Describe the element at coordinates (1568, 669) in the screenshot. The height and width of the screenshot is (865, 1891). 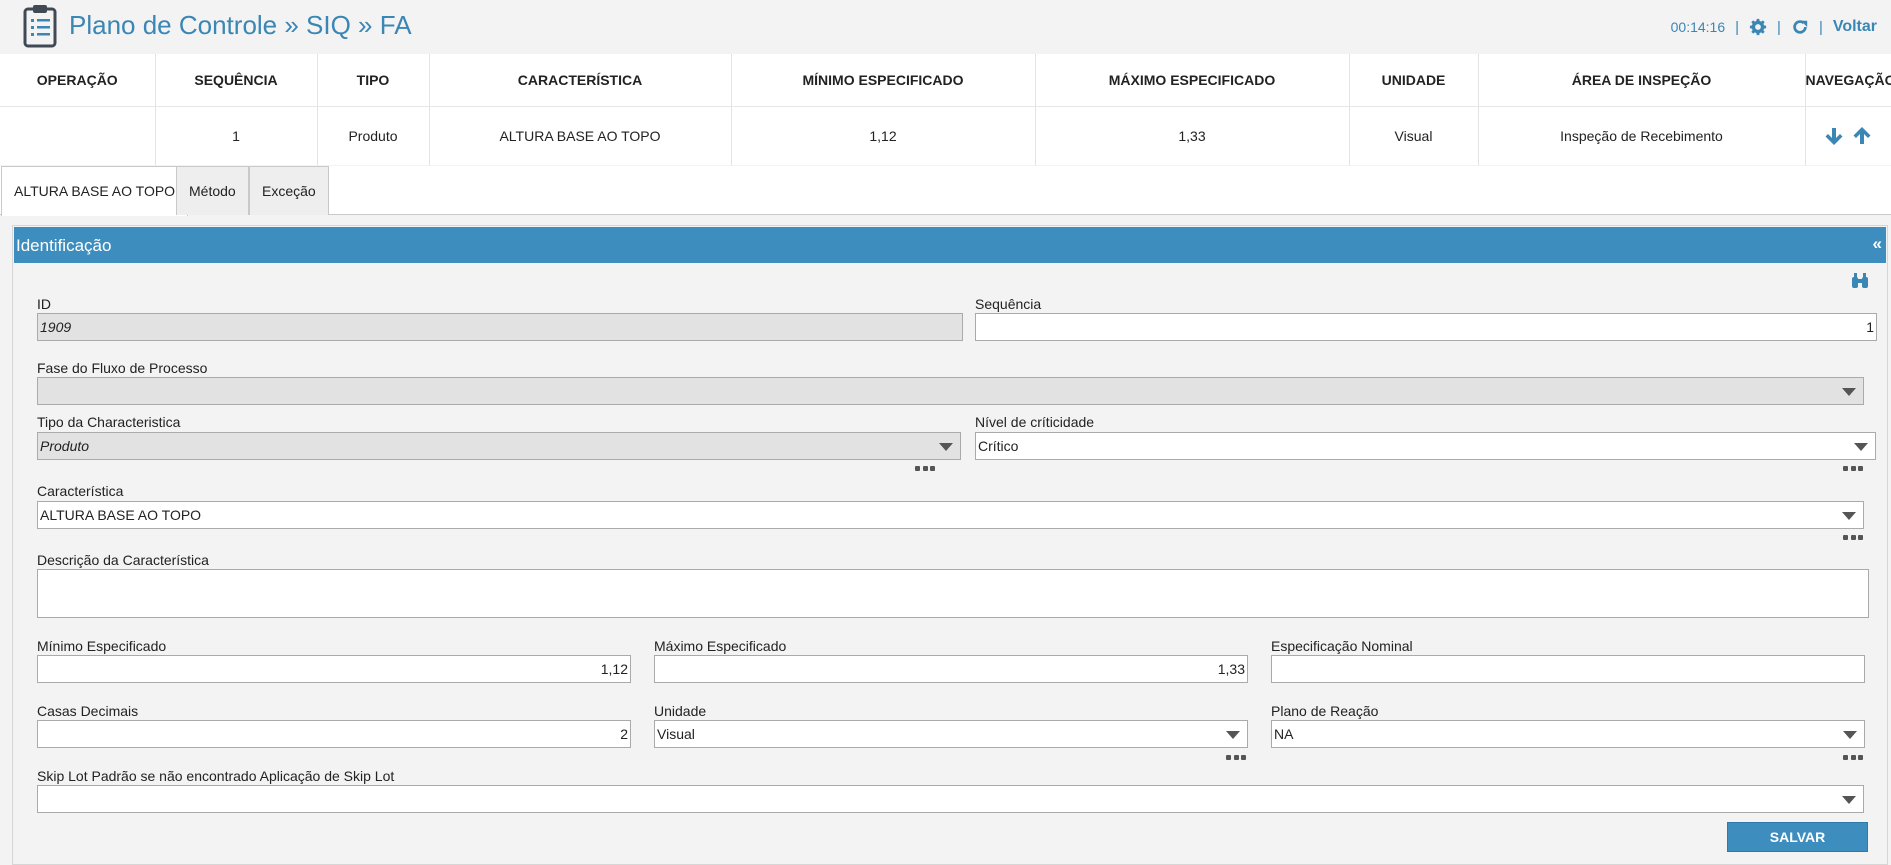
I see `nominal-input` at that location.